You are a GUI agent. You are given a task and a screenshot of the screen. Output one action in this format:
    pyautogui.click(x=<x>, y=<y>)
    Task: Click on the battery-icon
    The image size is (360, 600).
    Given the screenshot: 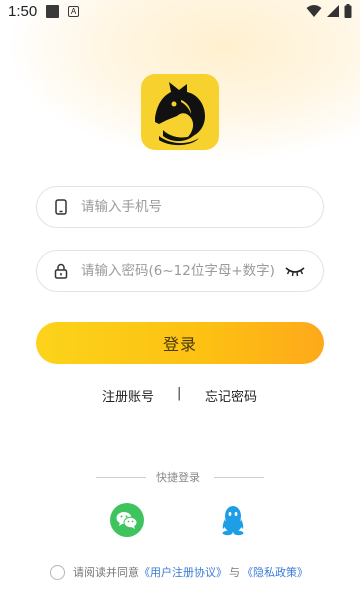 What is the action you would take?
    pyautogui.click(x=348, y=11)
    